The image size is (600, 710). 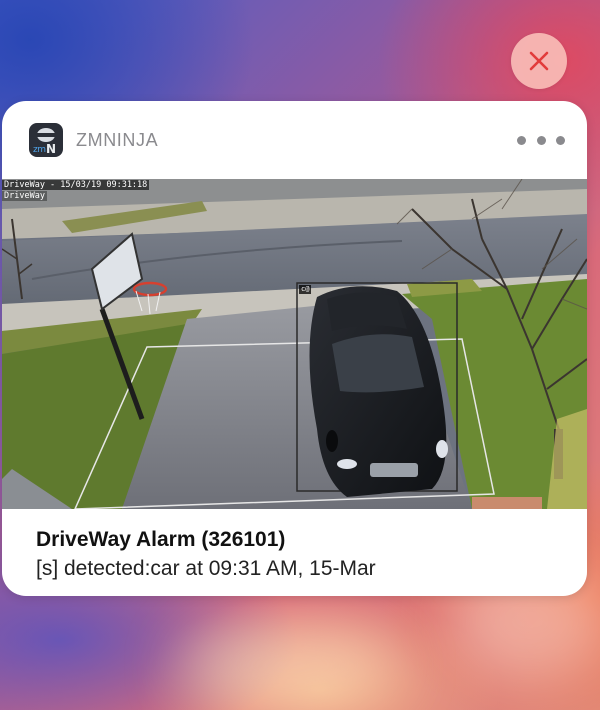 I want to click on close-button, so click(x=539, y=61).